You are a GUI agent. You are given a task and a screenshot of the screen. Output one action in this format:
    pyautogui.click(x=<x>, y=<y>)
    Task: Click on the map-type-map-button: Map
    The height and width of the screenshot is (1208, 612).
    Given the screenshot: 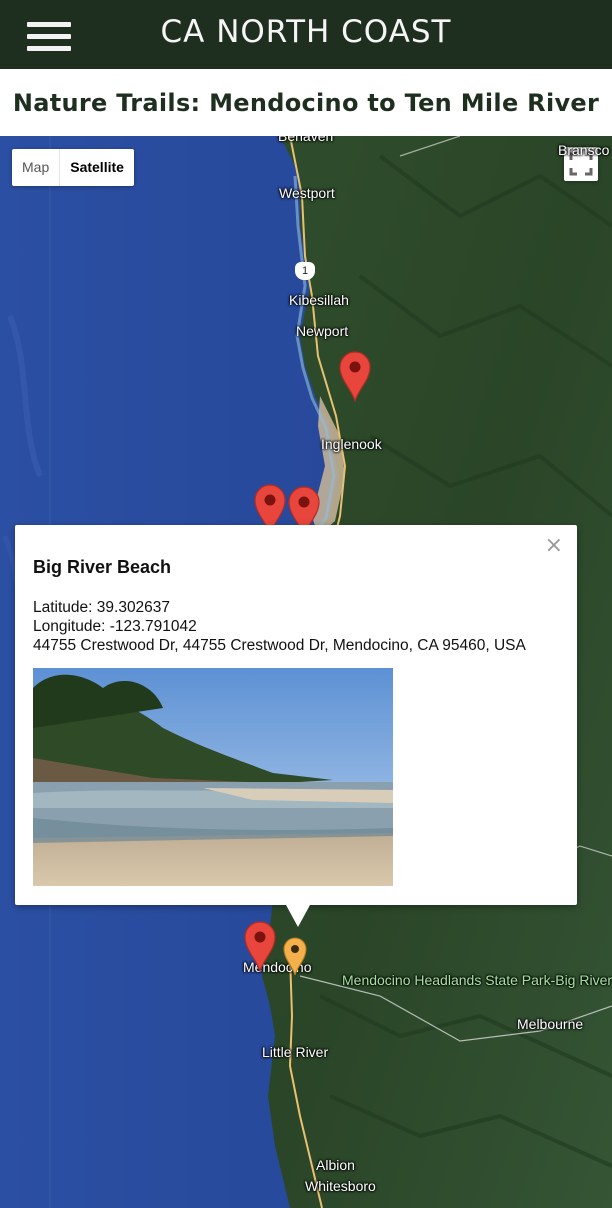 What is the action you would take?
    pyautogui.click(x=35, y=167)
    